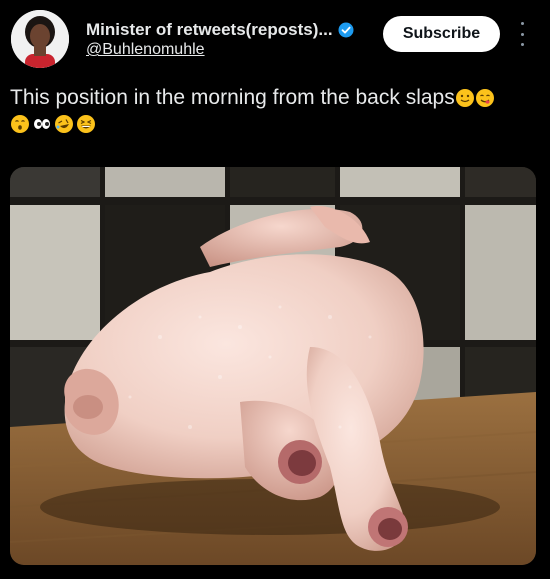  I want to click on smiling-face-icon, so click(465, 98).